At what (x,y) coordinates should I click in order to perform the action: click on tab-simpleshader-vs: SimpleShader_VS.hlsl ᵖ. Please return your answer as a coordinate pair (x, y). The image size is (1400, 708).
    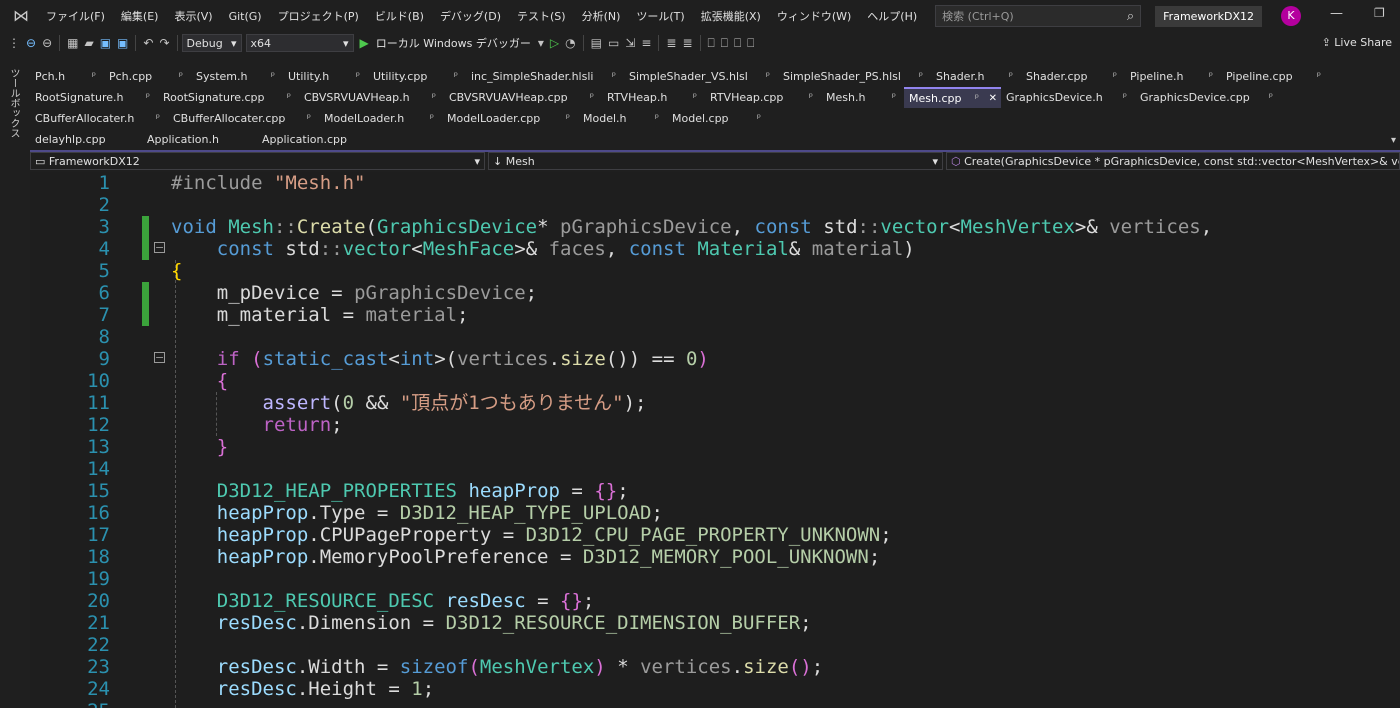
    Looking at the image, I should click on (701, 76).